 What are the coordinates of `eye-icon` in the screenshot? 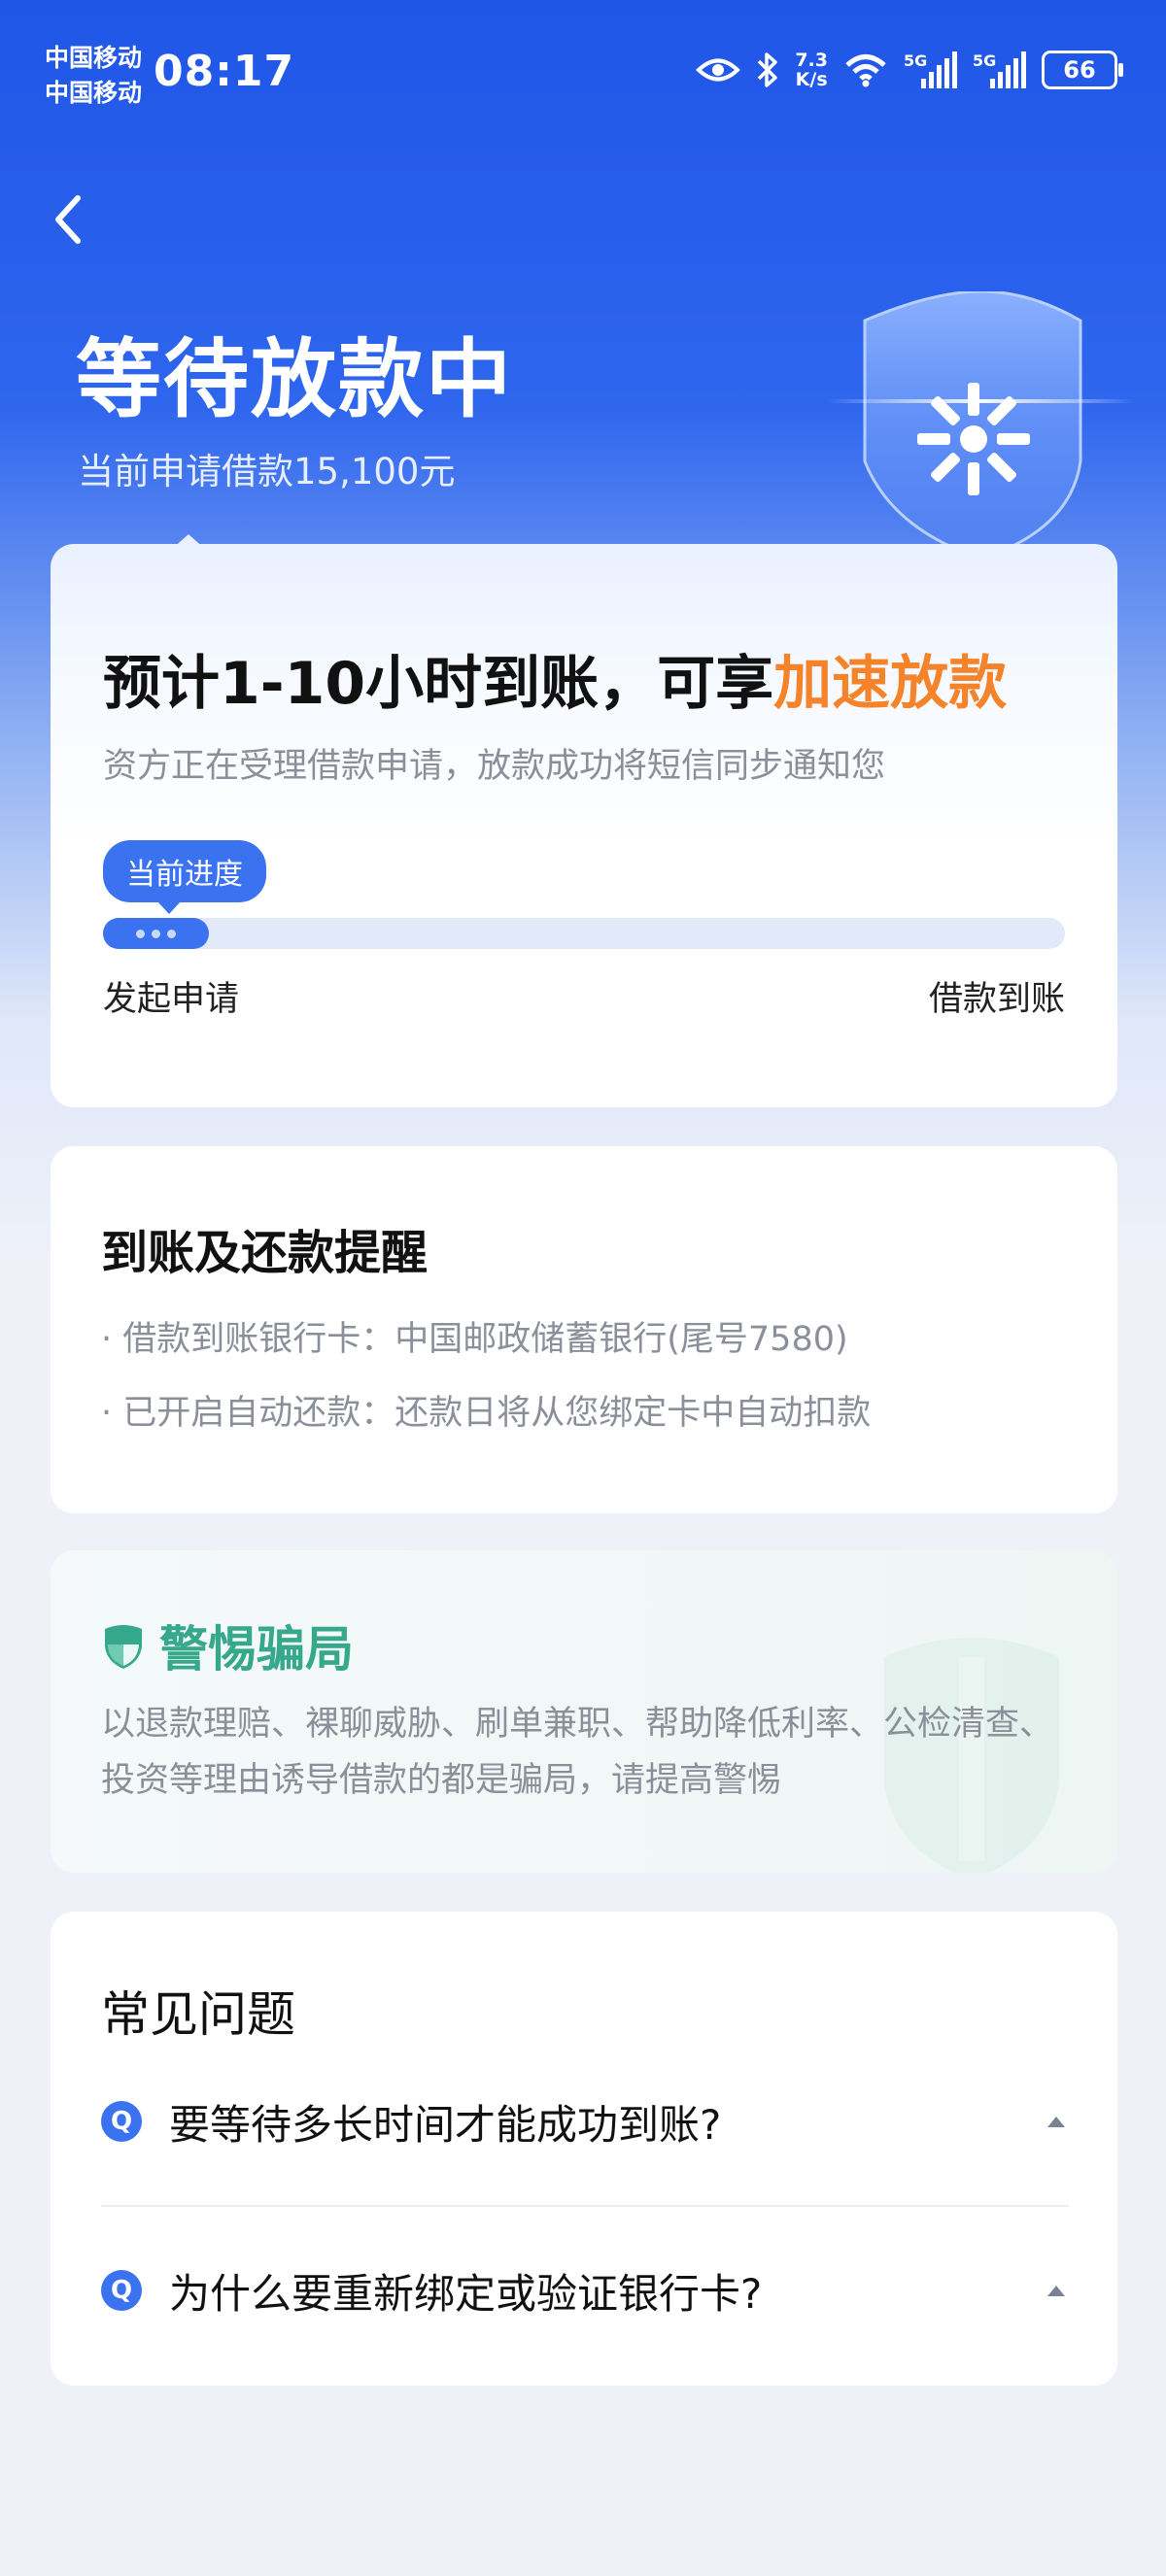 It's located at (718, 70).